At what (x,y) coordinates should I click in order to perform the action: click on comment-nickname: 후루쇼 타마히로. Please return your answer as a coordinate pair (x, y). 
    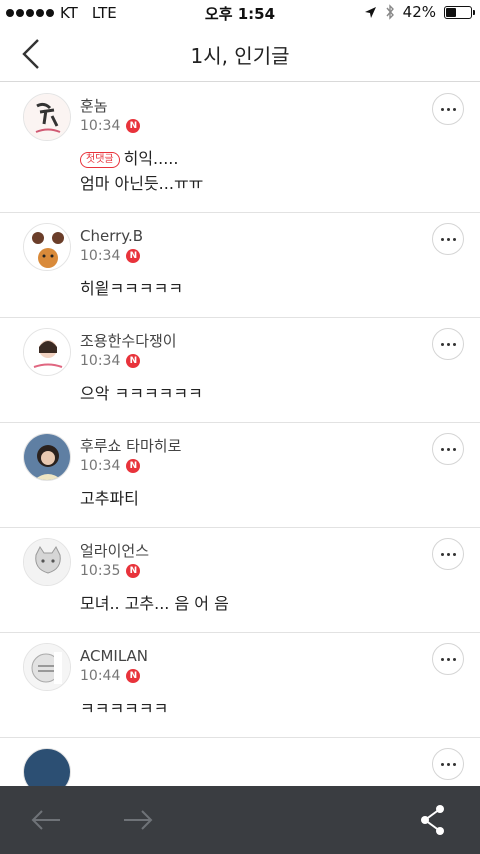
    Looking at the image, I should click on (280, 446).